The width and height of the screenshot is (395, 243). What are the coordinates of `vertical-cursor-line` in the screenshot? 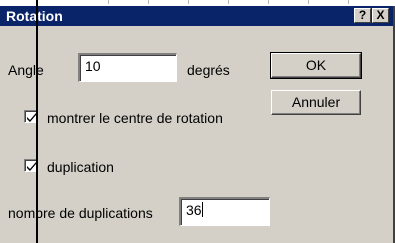 It's located at (37, 121).